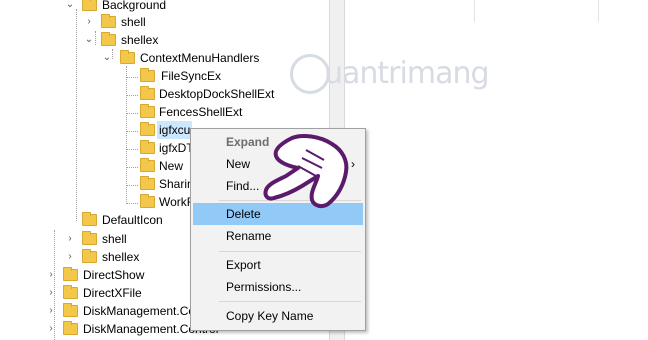 Image resolution: width=648 pixels, height=340 pixels. I want to click on menu-item-label: Delete, so click(243, 214).